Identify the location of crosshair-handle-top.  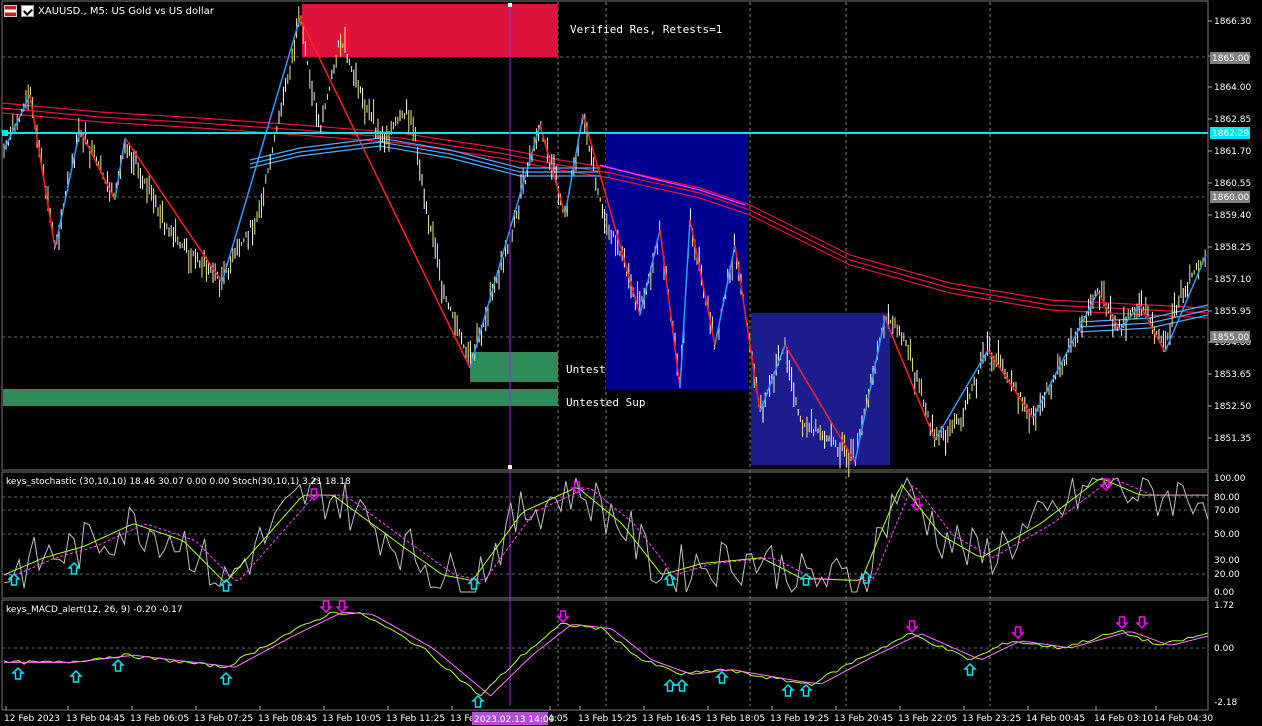
(510, 5).